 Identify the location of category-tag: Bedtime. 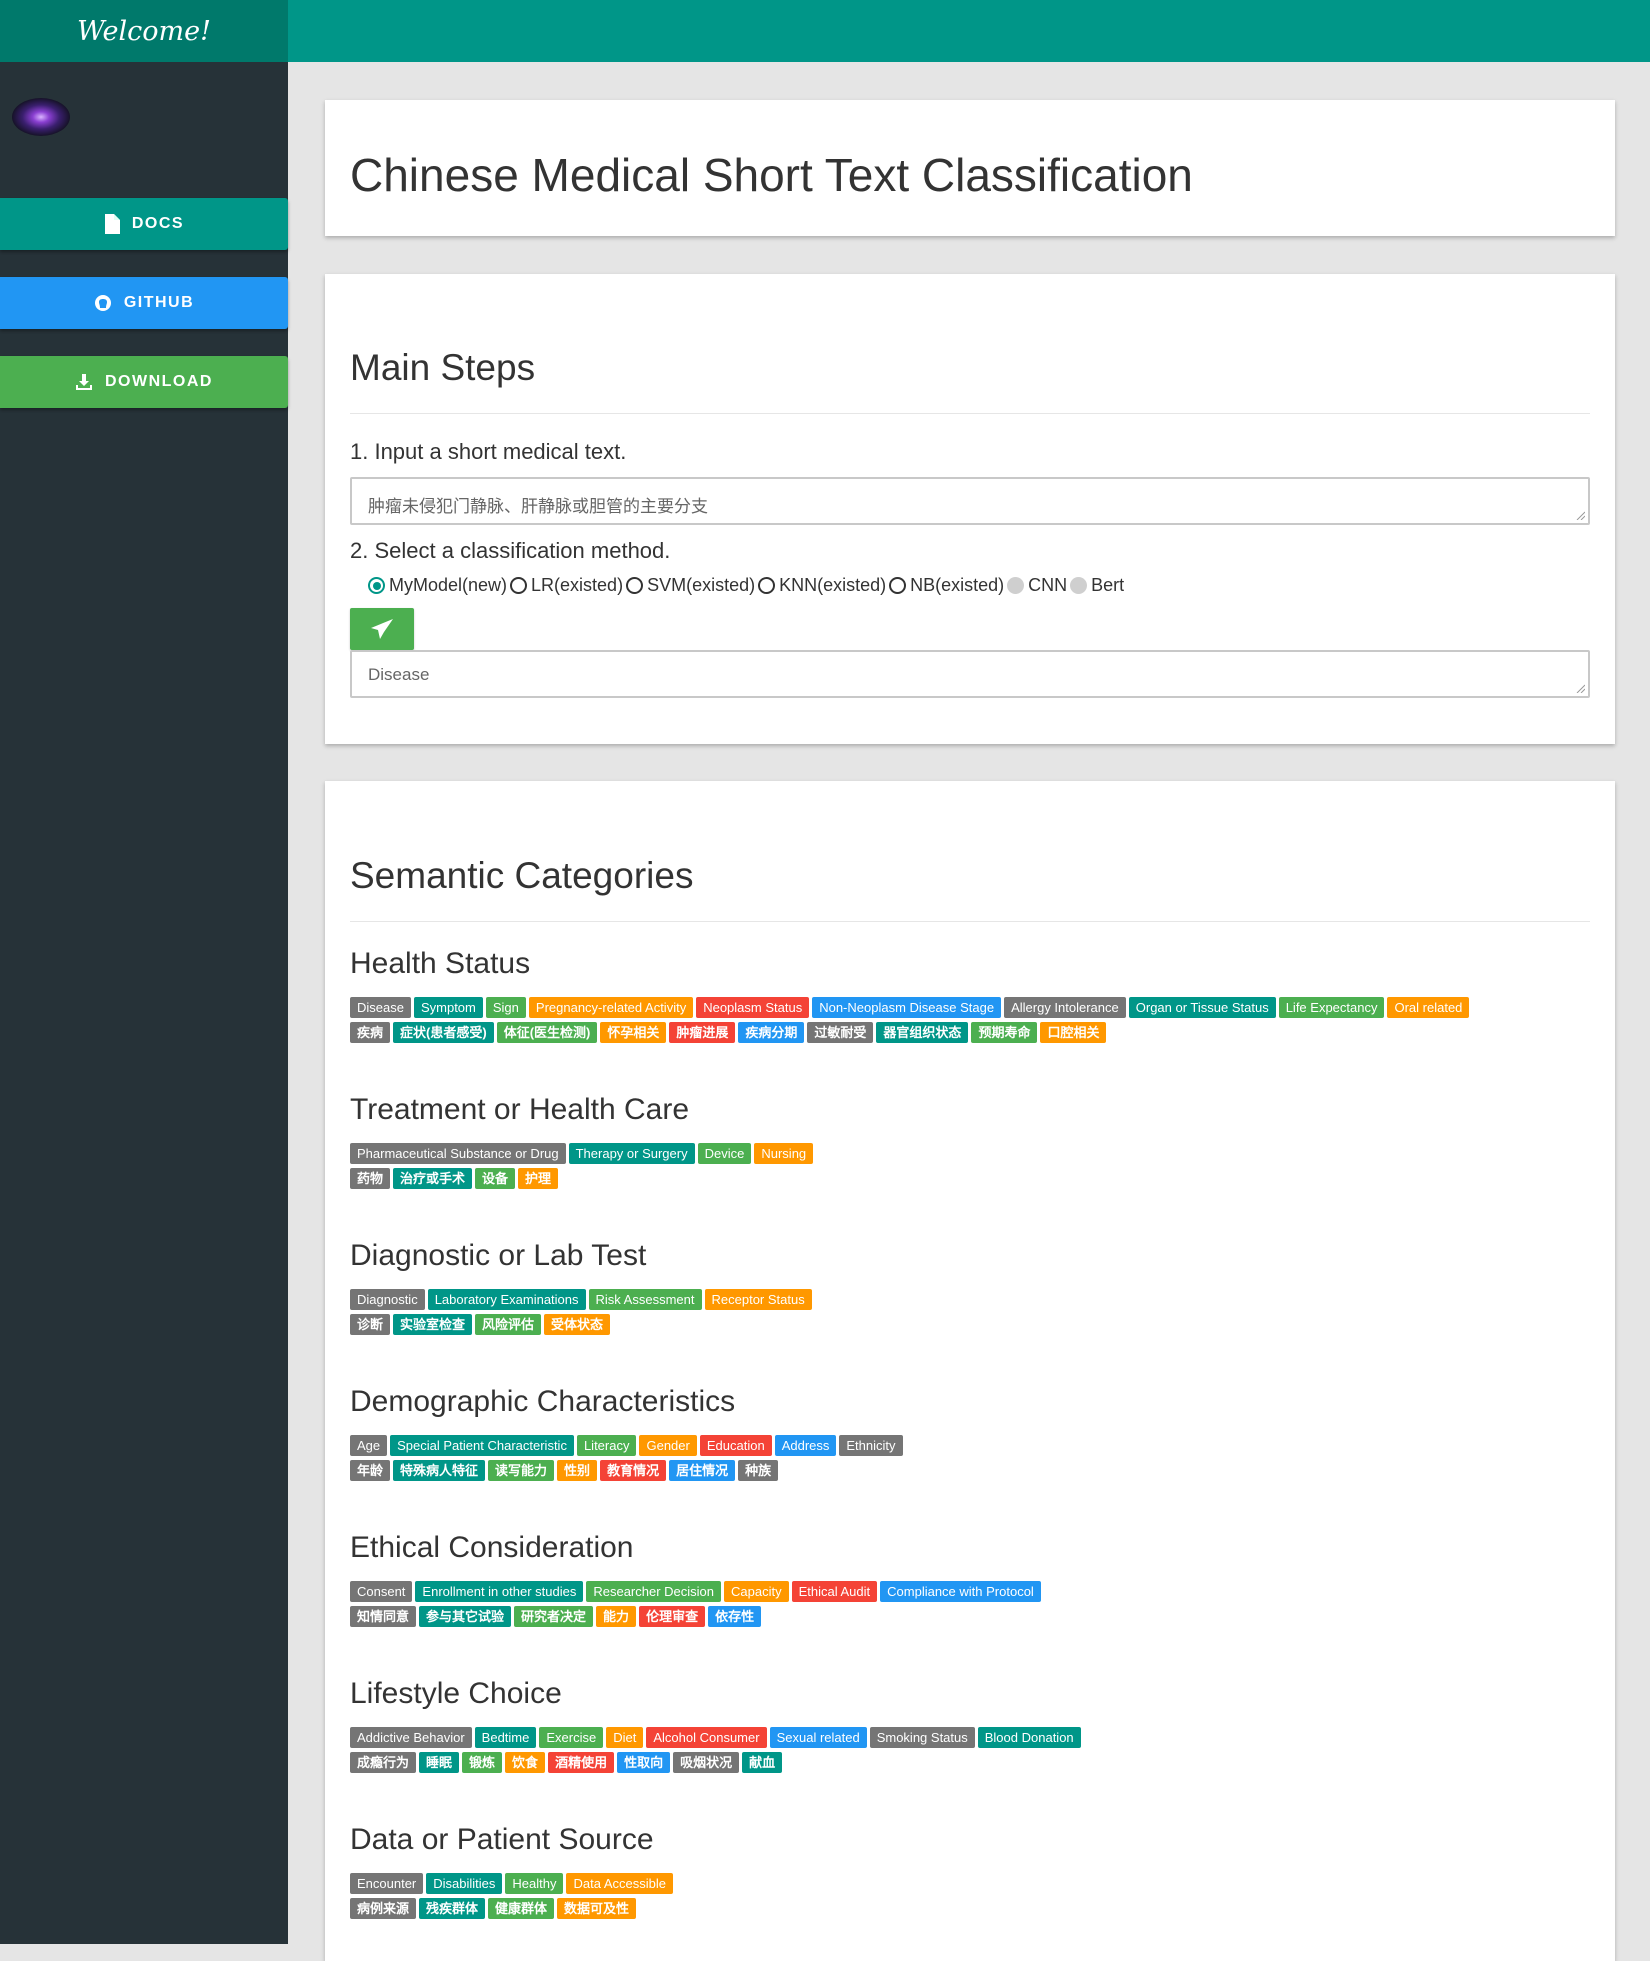
(505, 1737).